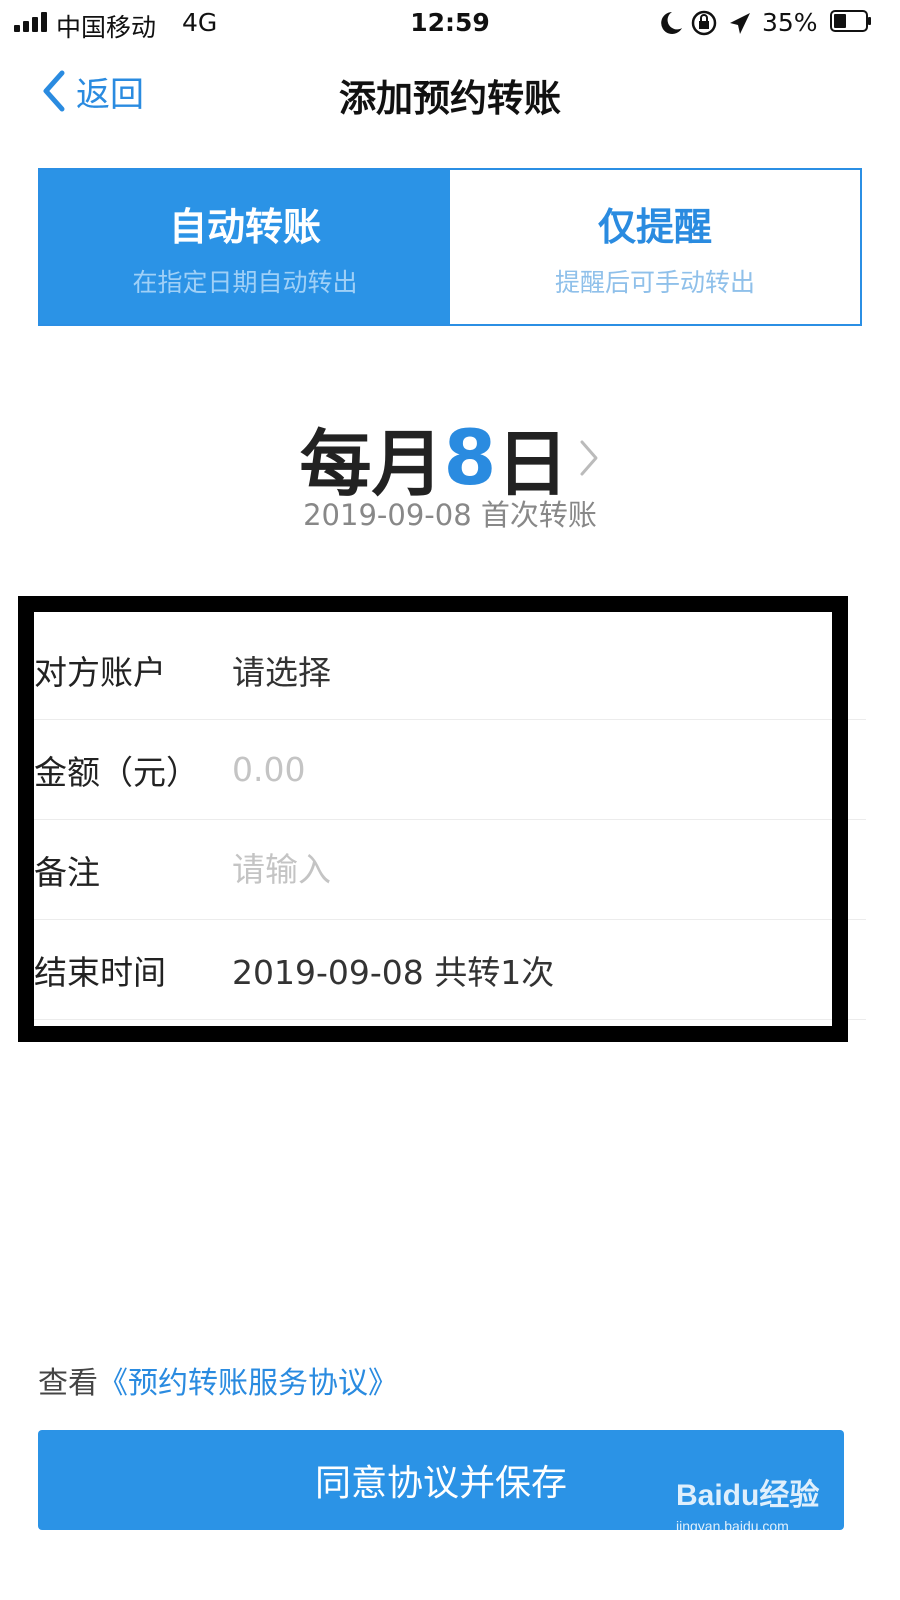  What do you see at coordinates (244, 226) in the screenshot?
I see `tab-auto-transfer-title: 自动转账` at bounding box center [244, 226].